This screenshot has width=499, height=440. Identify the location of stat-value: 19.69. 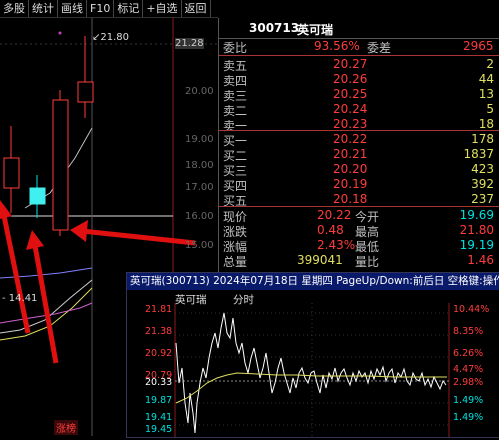
(476, 215).